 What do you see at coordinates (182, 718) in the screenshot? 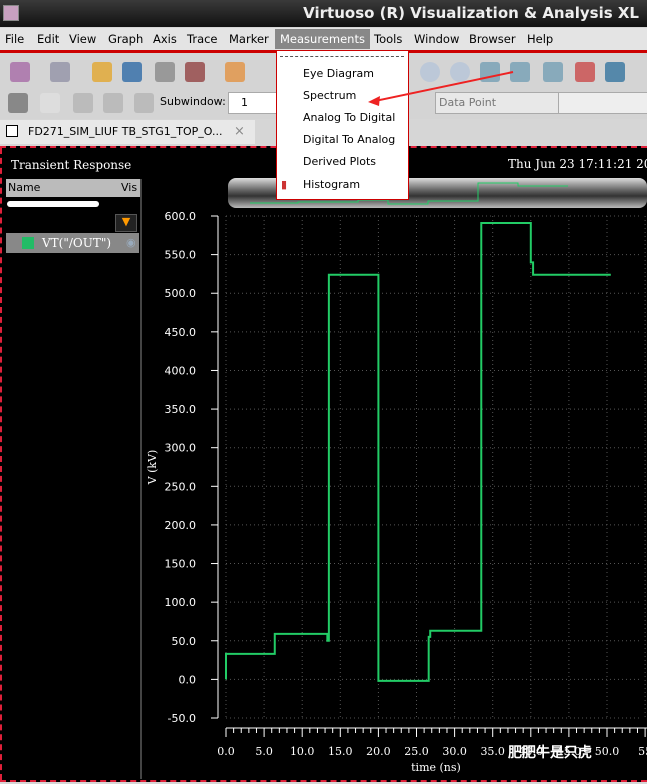
I see `y-tick-label: -50.0` at bounding box center [182, 718].